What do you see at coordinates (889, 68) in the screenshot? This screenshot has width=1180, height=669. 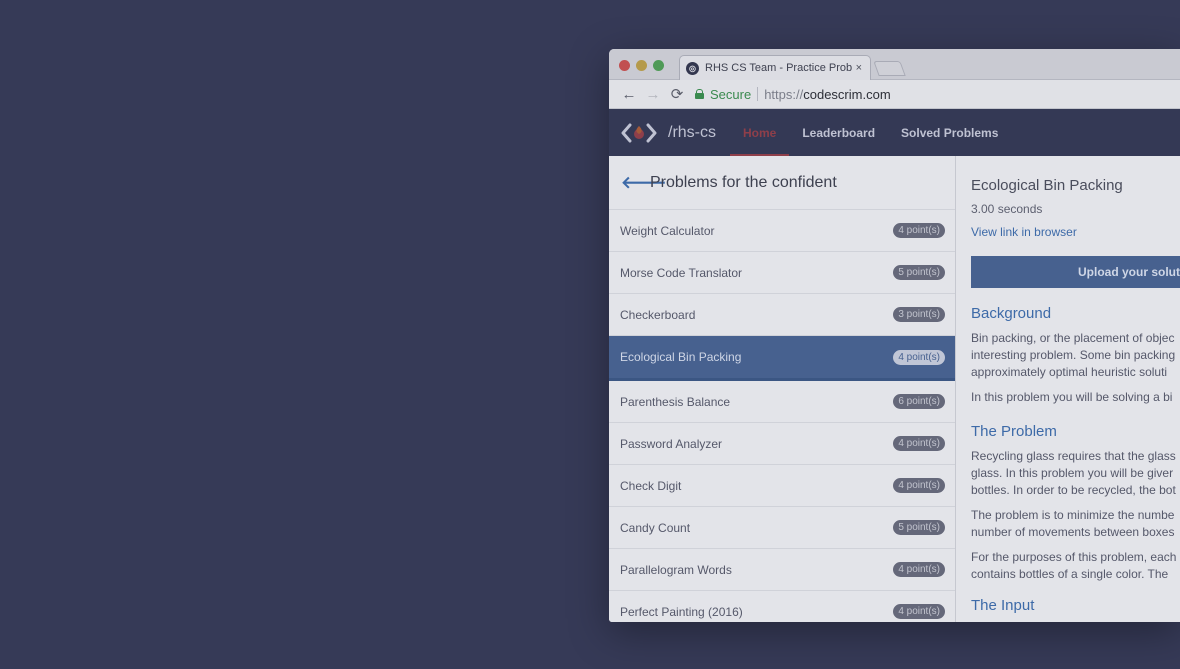 I see `new-tab-button` at bounding box center [889, 68].